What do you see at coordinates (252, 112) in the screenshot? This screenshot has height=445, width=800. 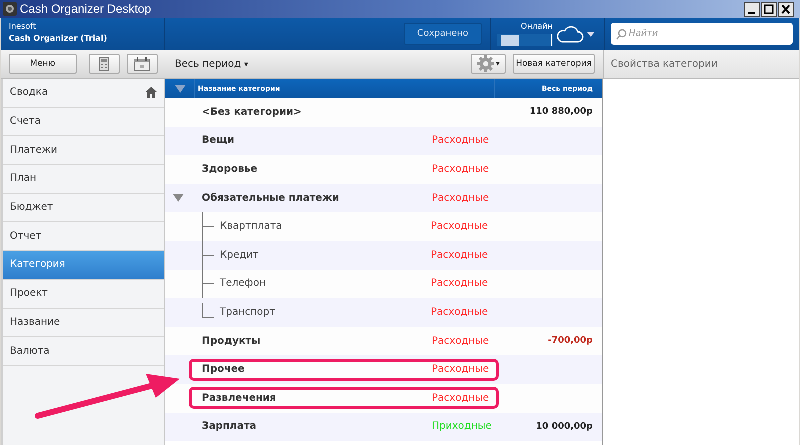 I see `category-name: <Без категории>` at bounding box center [252, 112].